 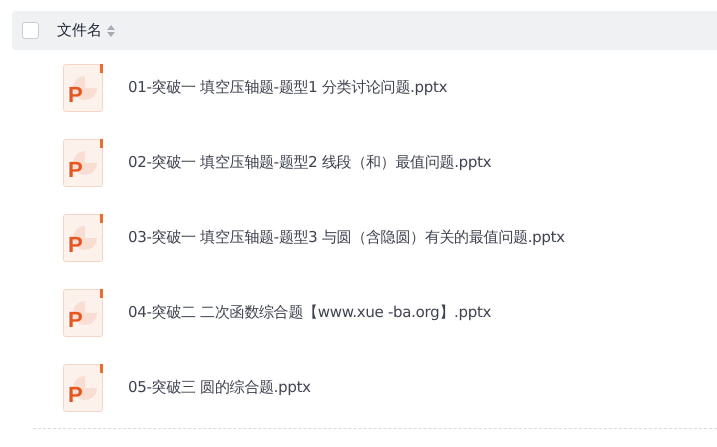 I want to click on file-name: 01-突破一 填空压轴题-题型1 分类讨论问题.pptx, so click(x=288, y=87).